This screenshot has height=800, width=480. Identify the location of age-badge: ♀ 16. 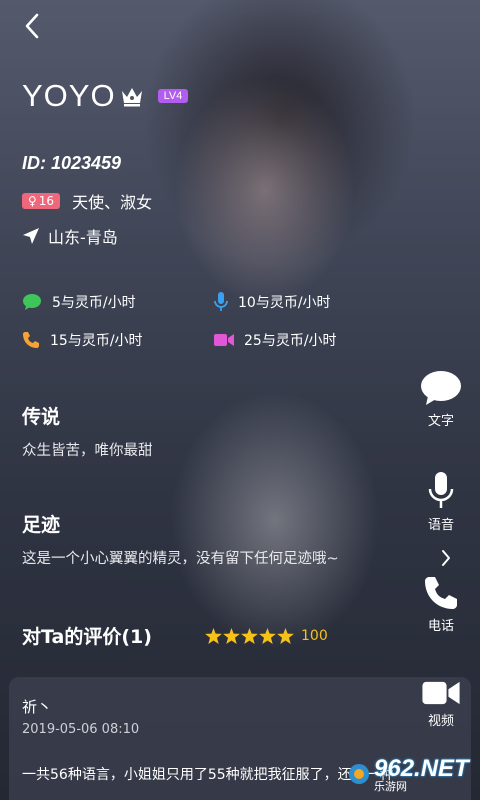
(41, 201).